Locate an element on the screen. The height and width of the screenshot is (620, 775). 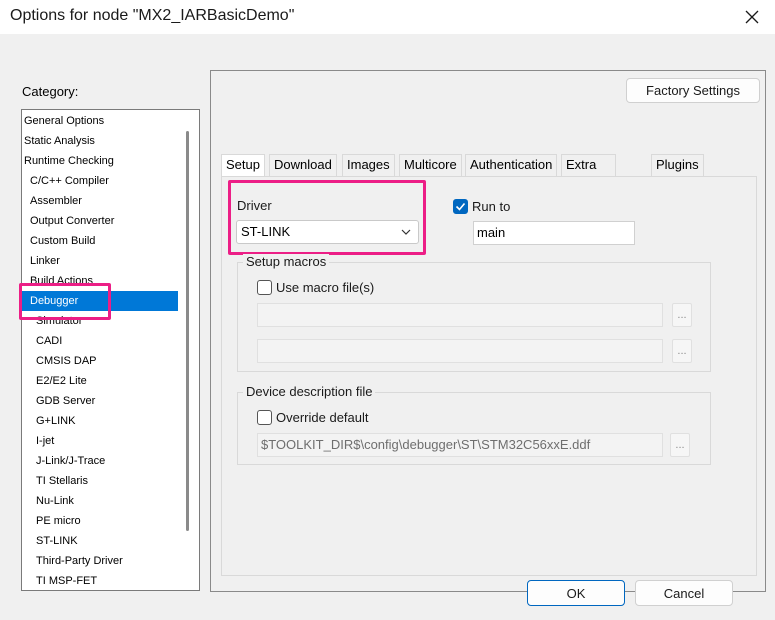
tree-item-simulator: Simulator is located at coordinates (100, 321).